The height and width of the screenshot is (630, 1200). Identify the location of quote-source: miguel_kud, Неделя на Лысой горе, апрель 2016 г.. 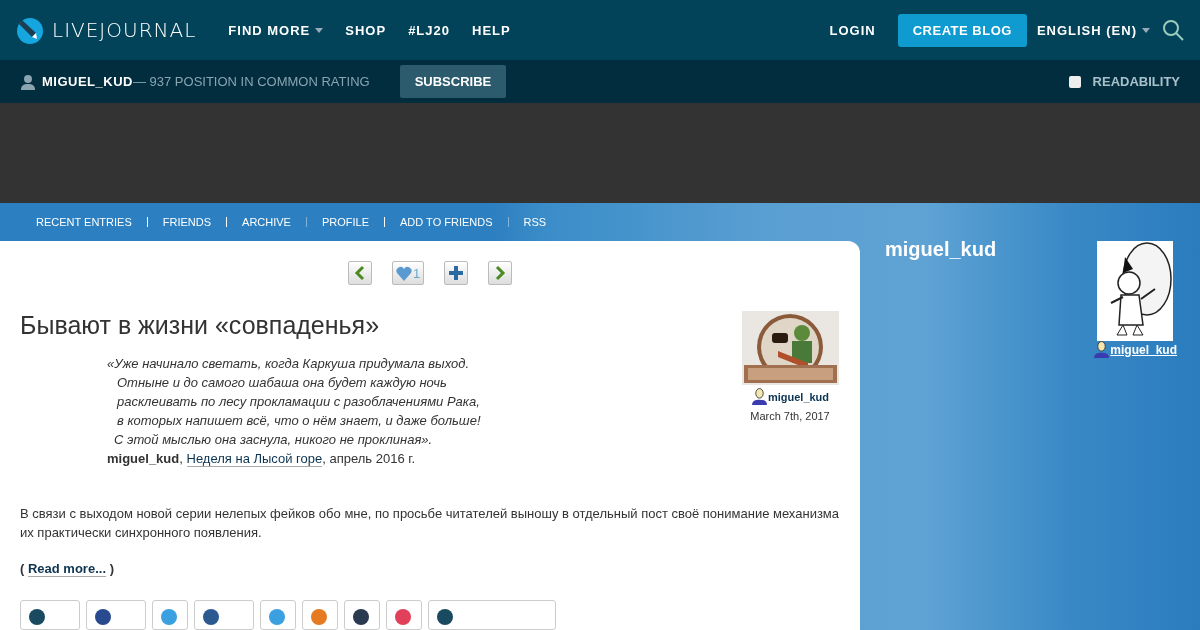
(262, 459).